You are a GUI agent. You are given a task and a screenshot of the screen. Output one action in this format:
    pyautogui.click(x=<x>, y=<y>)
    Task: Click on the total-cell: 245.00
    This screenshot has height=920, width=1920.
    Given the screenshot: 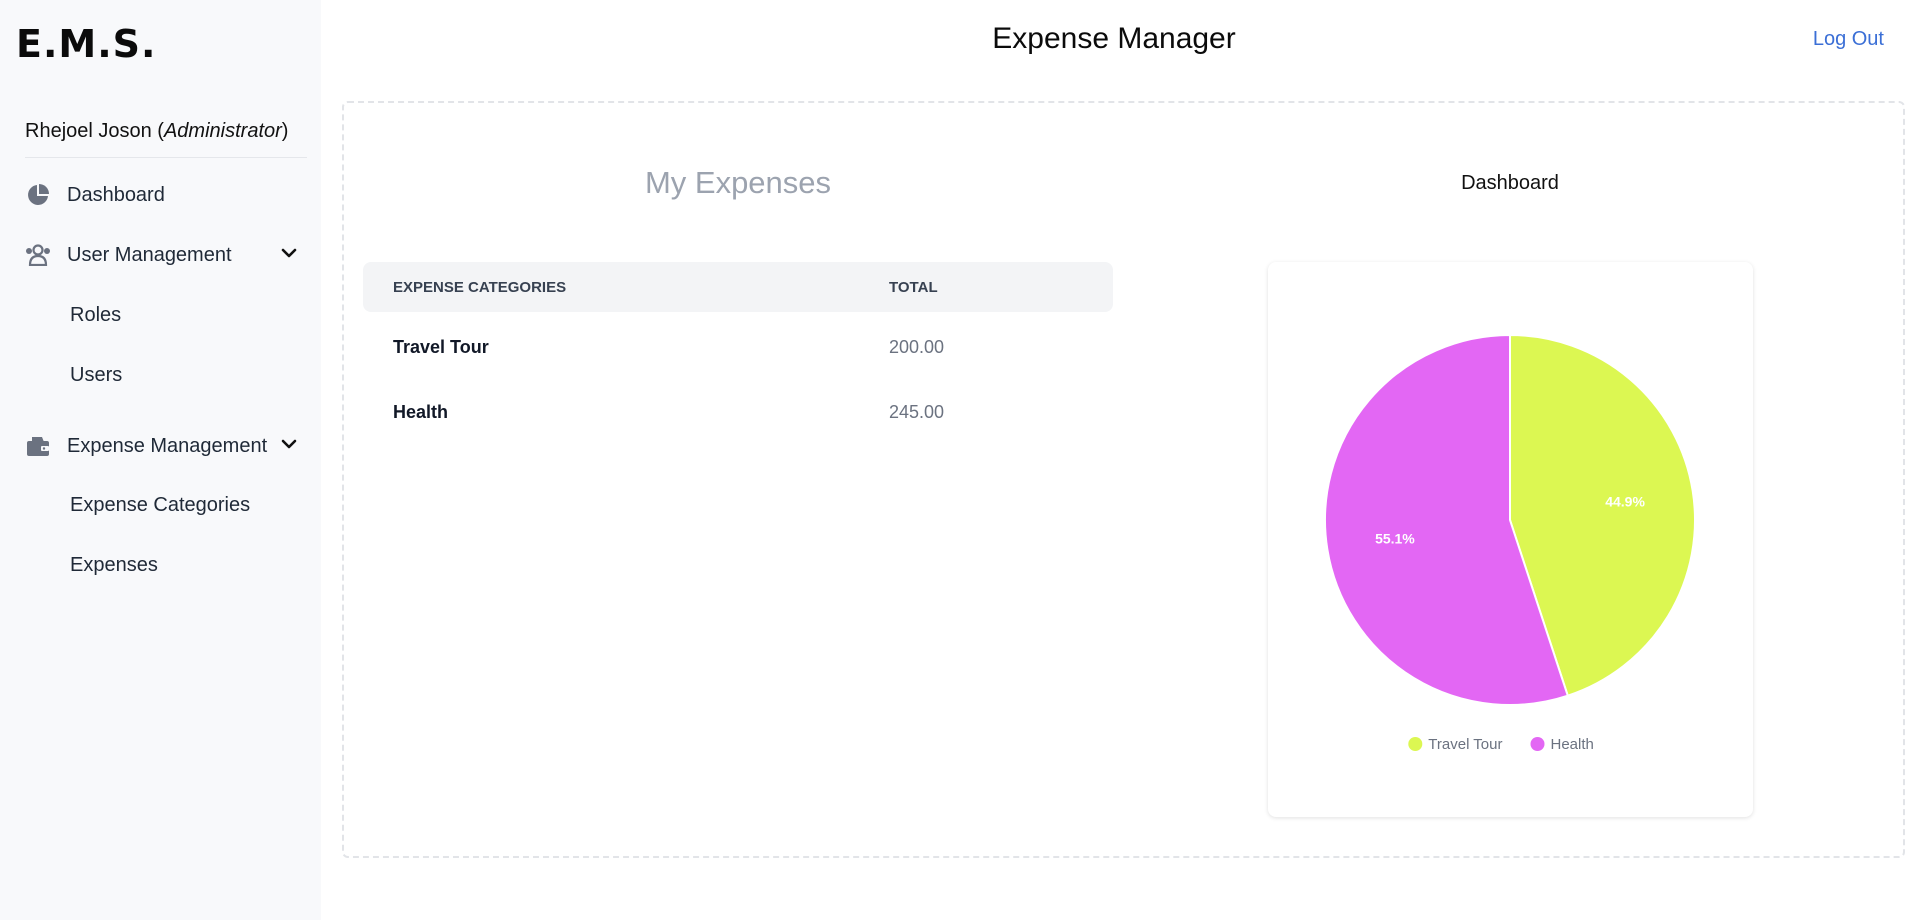 What is the action you would take?
    pyautogui.click(x=917, y=412)
    